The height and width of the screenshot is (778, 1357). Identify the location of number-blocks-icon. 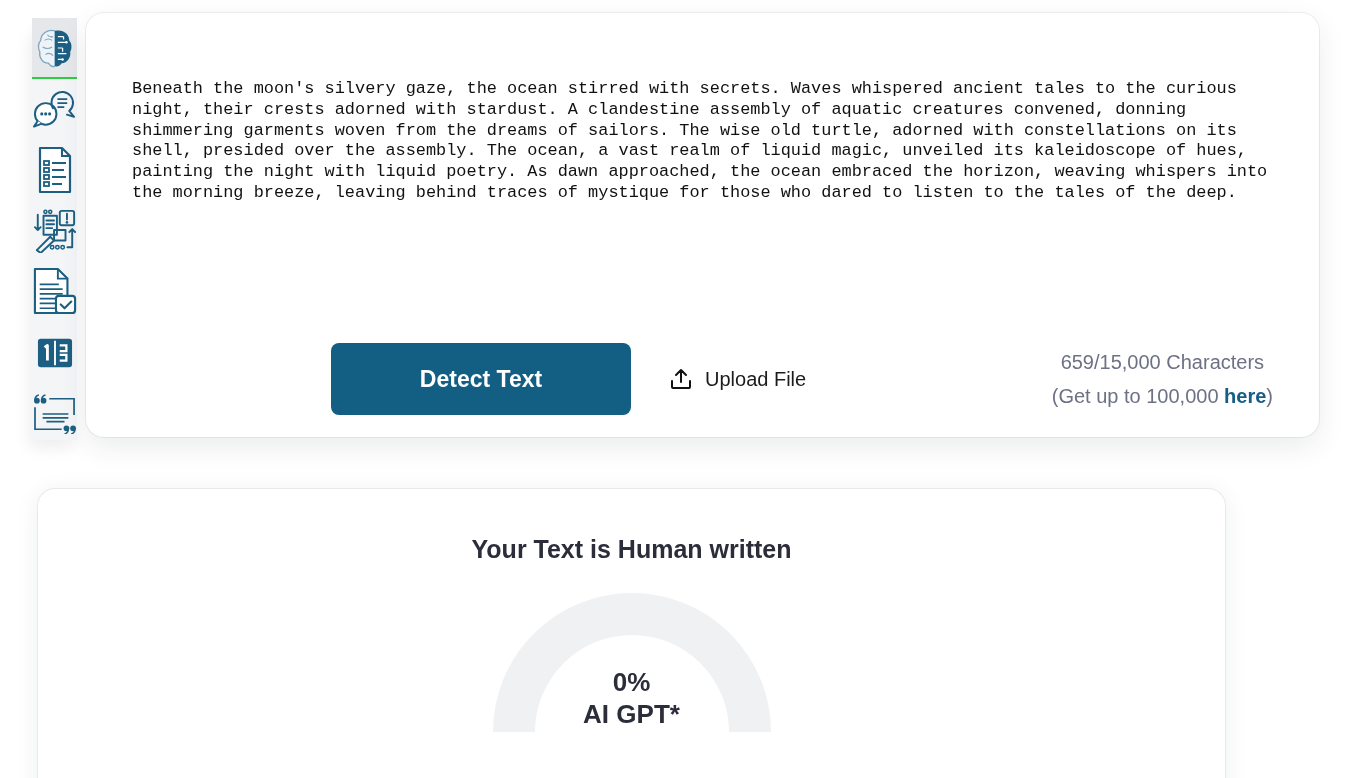
(54, 352).